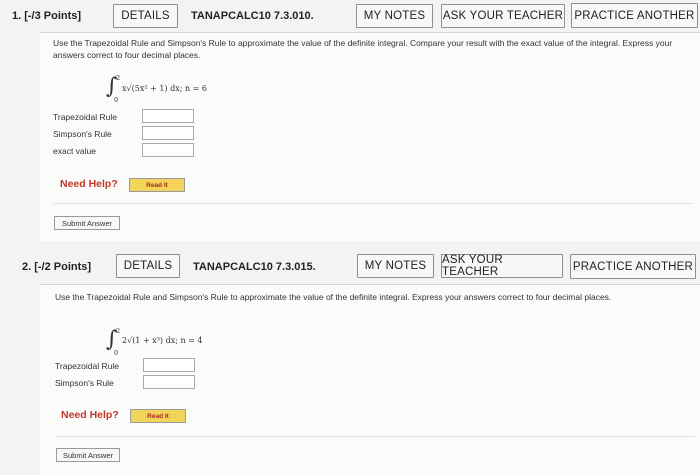 Image resolution: width=700 pixels, height=475 pixels. I want to click on integrand: 2√(1 + x³) dx; n = 4, so click(162, 340).